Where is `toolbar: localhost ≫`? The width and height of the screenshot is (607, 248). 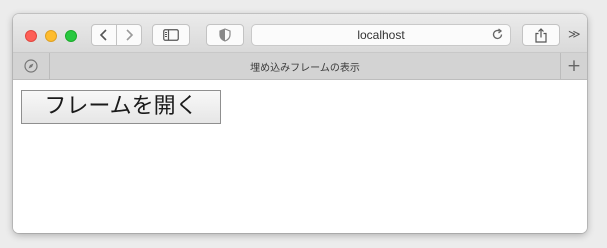 toolbar: localhost ≫ is located at coordinates (300, 33).